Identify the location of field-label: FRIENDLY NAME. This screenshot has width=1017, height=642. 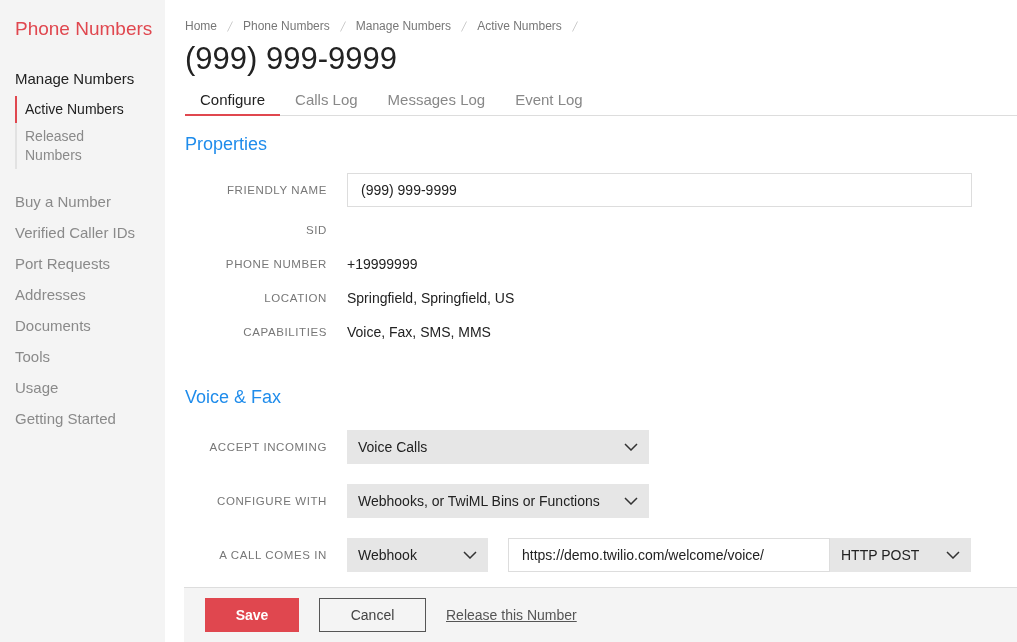
(276, 190).